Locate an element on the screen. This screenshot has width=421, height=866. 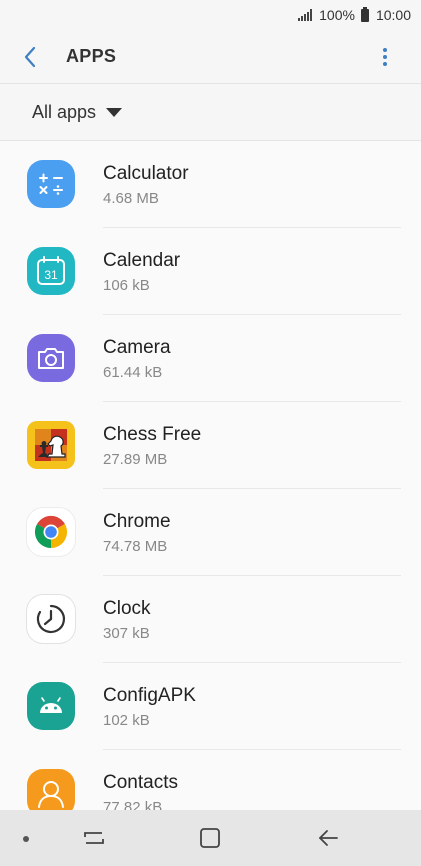
navigation-bar is located at coordinates (210, 838).